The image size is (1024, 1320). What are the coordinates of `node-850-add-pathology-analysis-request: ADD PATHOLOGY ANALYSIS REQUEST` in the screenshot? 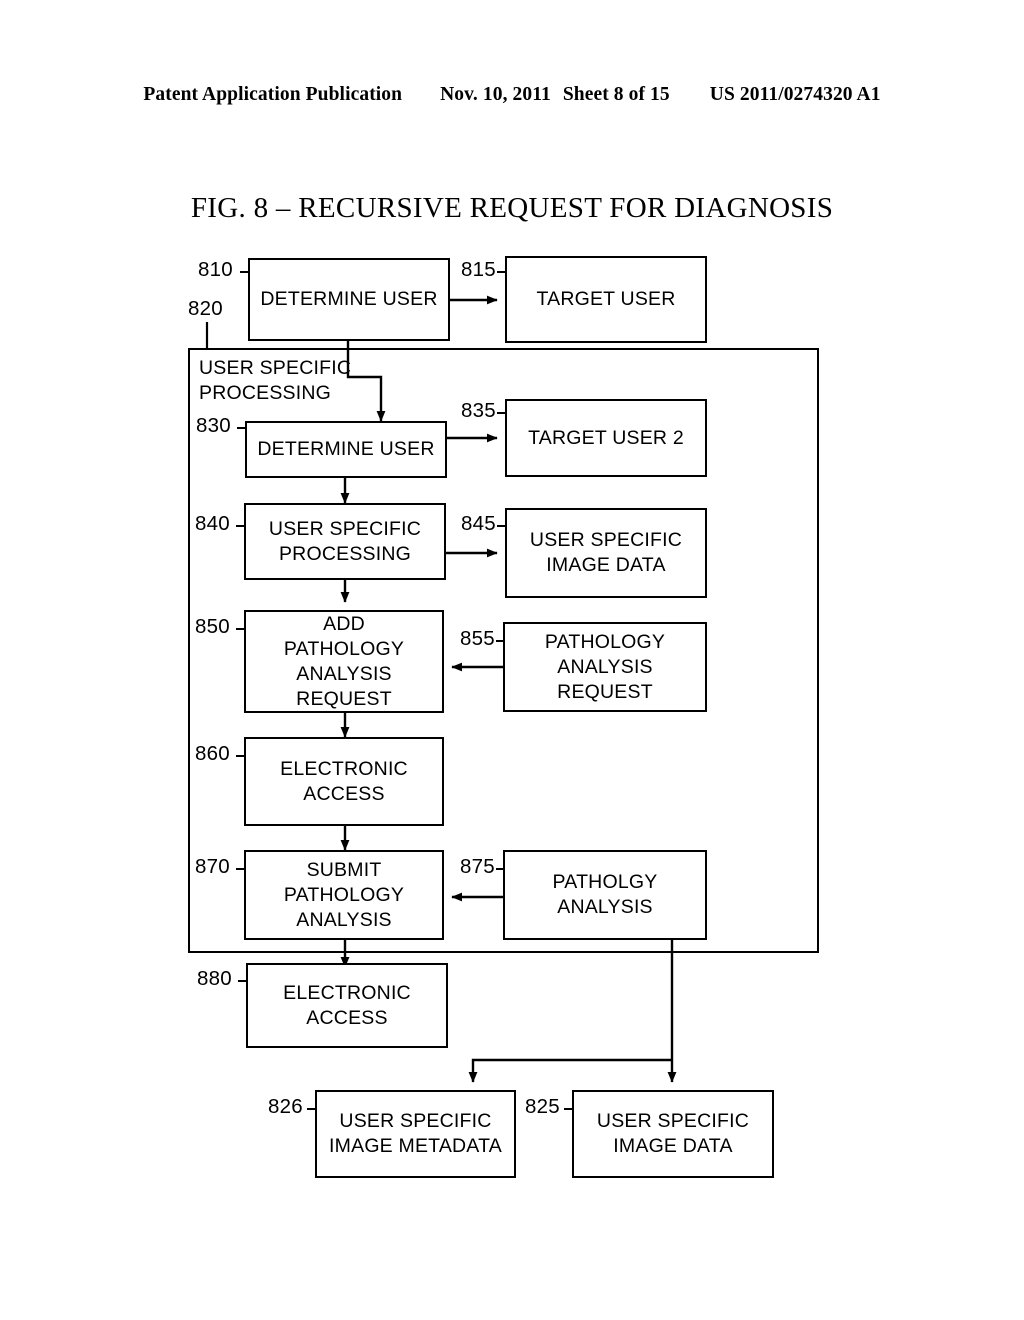 It's located at (344, 661).